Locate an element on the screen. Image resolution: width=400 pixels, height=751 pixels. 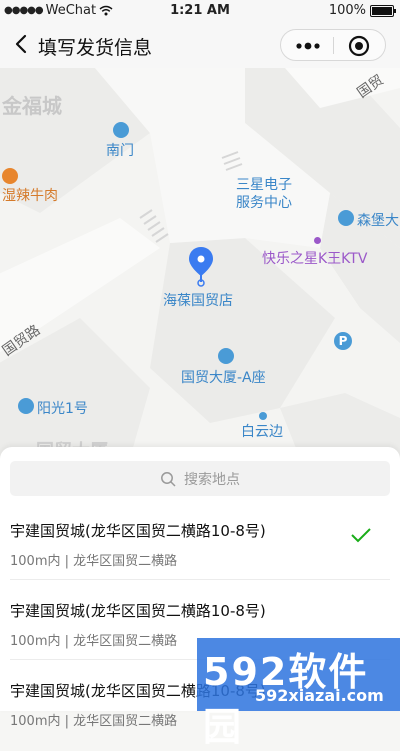
map-label-sanxing: 三星电子 is located at coordinates (264, 185).